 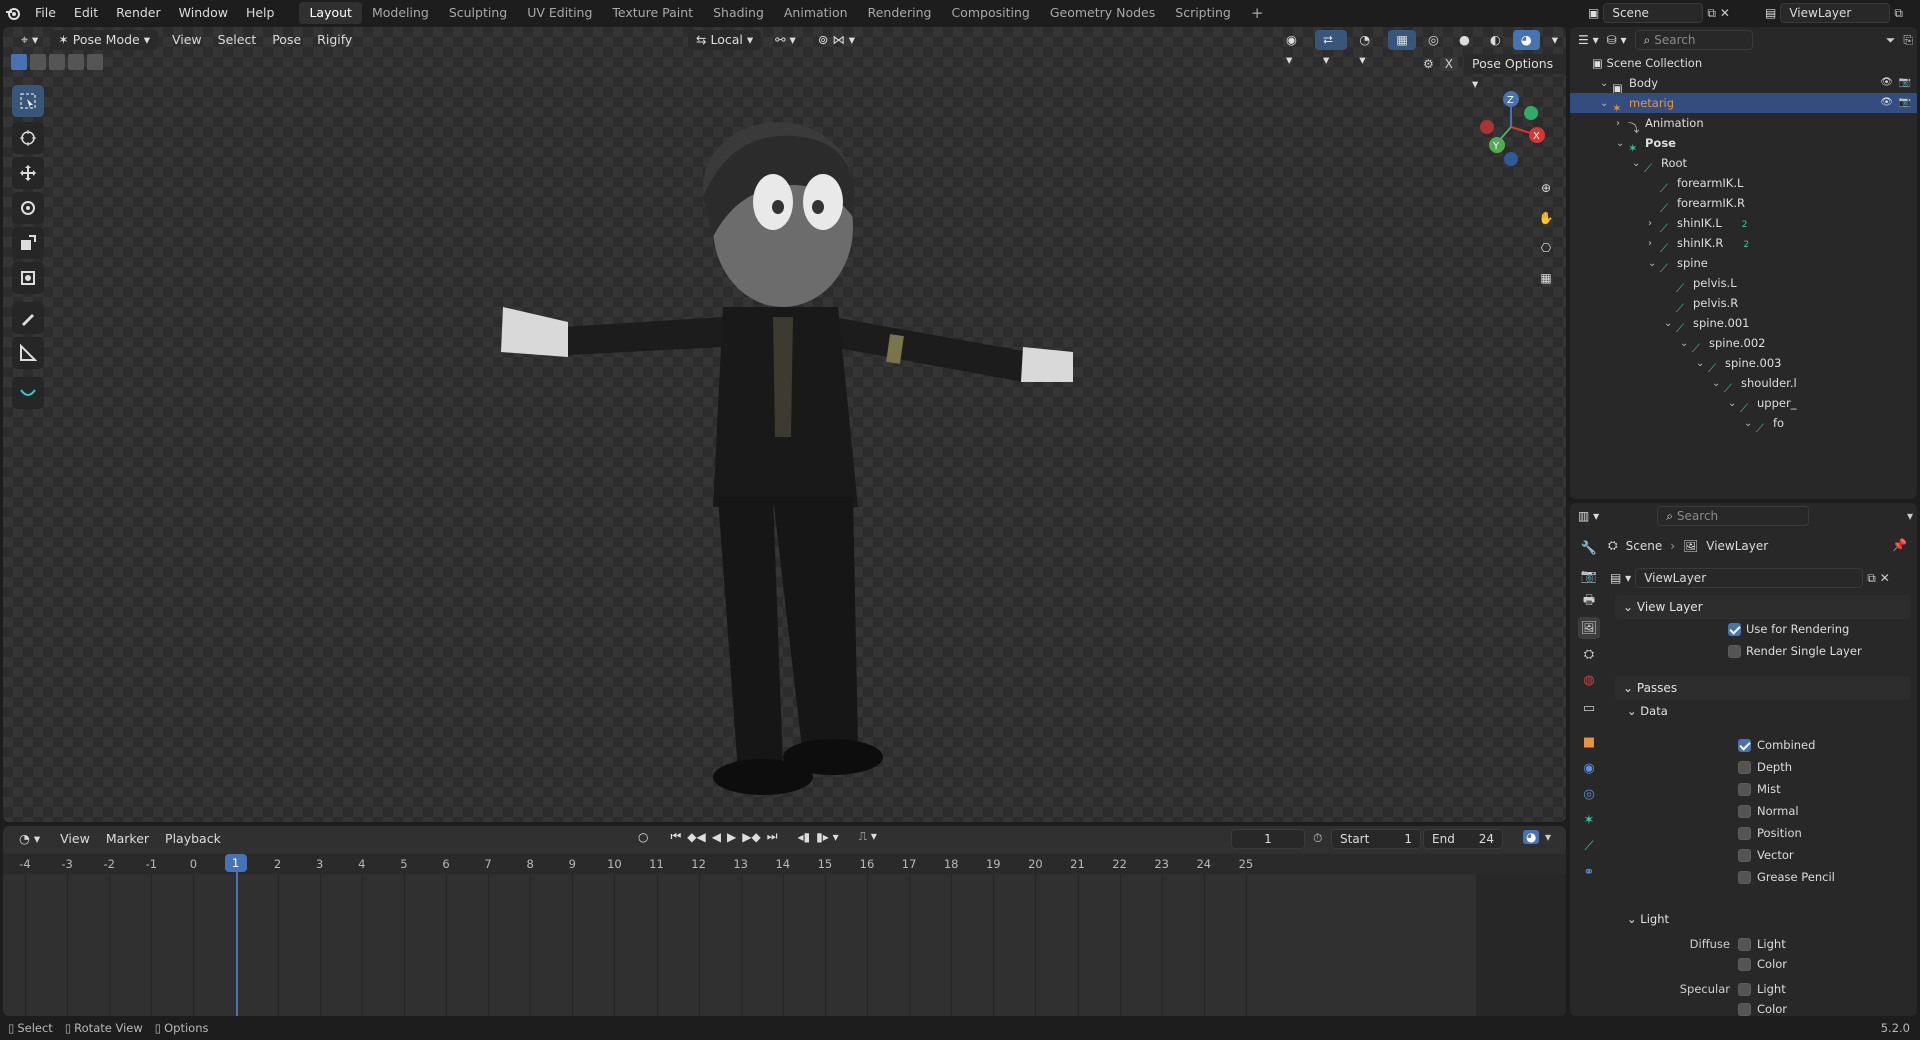 I want to click on shading-options-button: ▾, so click(x=1555, y=40).